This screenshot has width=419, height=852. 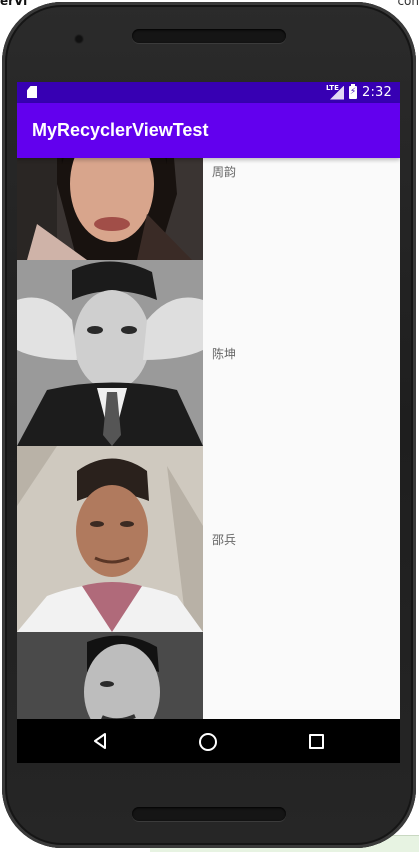 What do you see at coordinates (208, 209) in the screenshot?
I see `list-item: 周韵` at bounding box center [208, 209].